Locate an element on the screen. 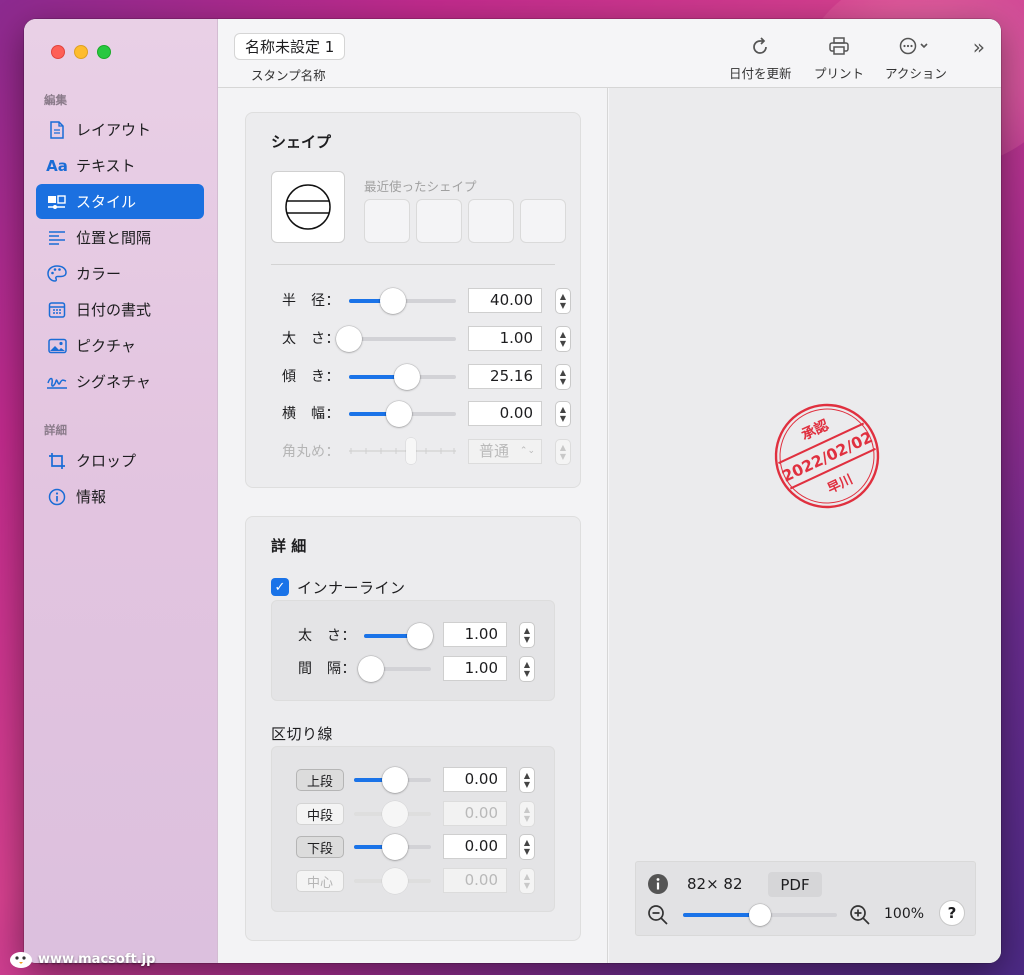 This screenshot has width=1024, height=975. radius-value-field: 40.00 is located at coordinates (505, 300).